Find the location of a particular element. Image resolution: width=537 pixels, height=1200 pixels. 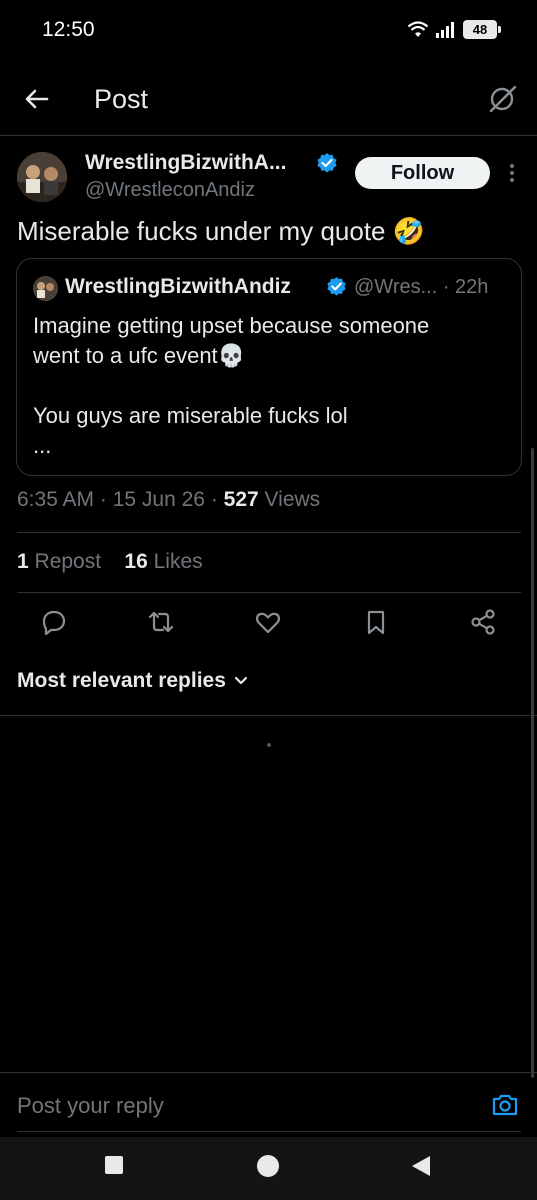

repost-icon is located at coordinates (161, 622).